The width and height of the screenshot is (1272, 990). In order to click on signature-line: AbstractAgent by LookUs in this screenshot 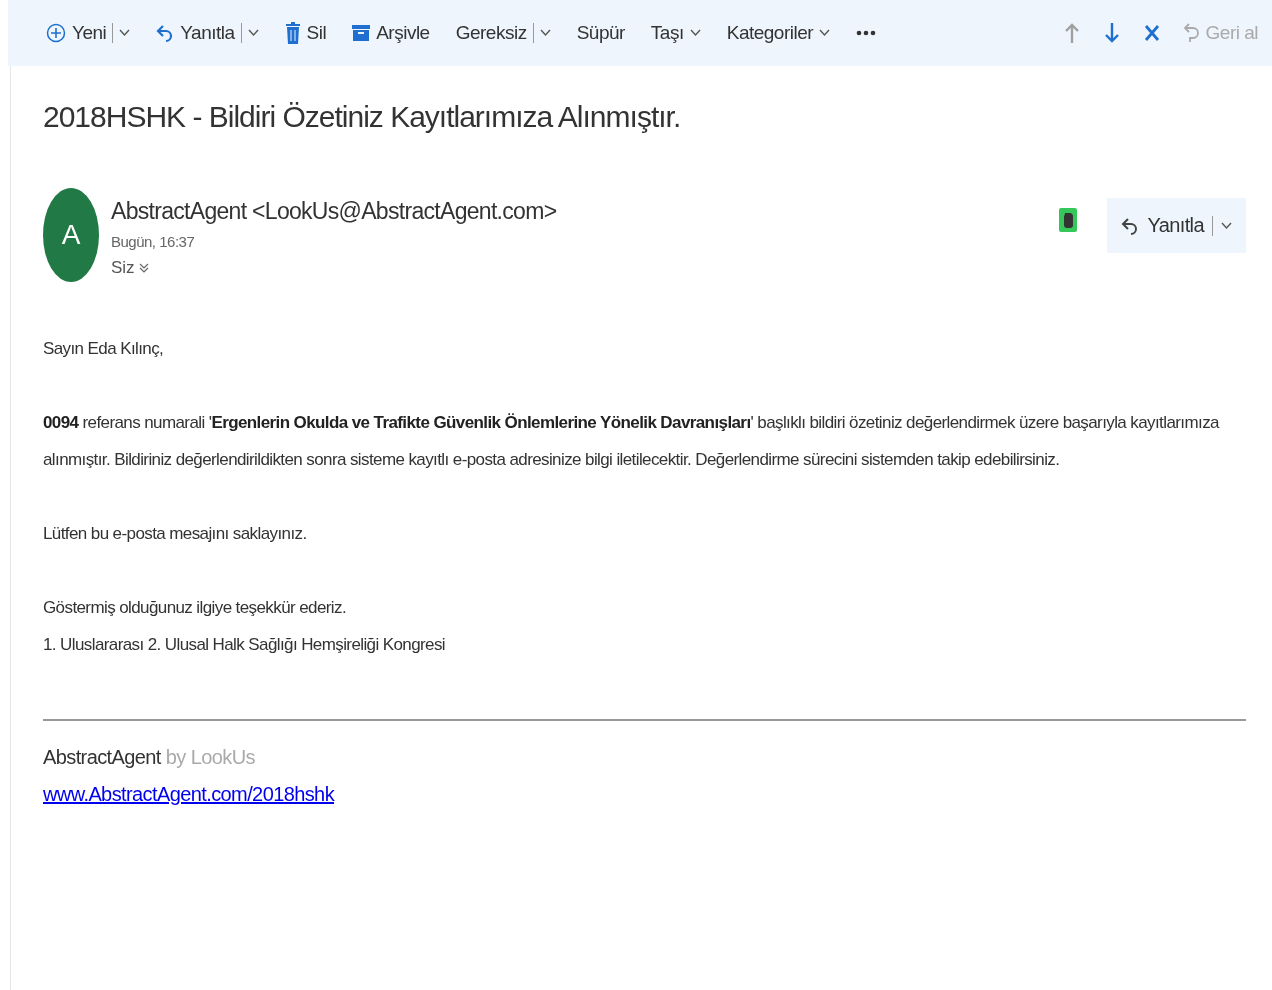, I will do `click(149, 757)`.